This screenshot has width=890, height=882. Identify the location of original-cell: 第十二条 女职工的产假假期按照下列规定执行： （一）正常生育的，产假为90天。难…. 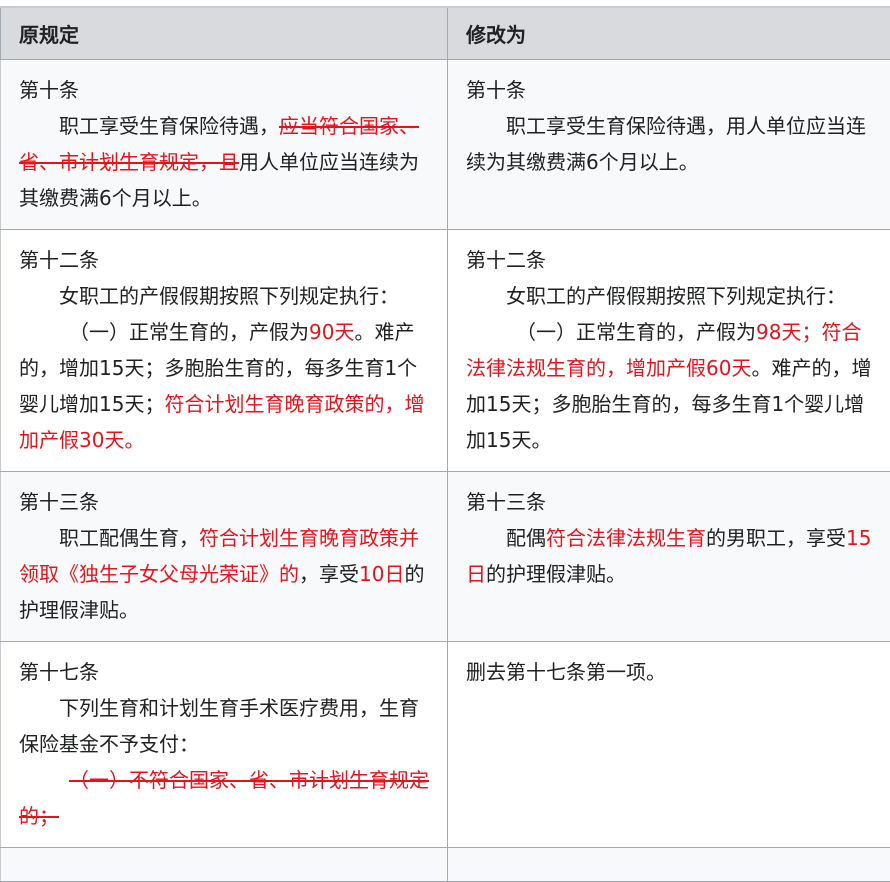
(224, 351).